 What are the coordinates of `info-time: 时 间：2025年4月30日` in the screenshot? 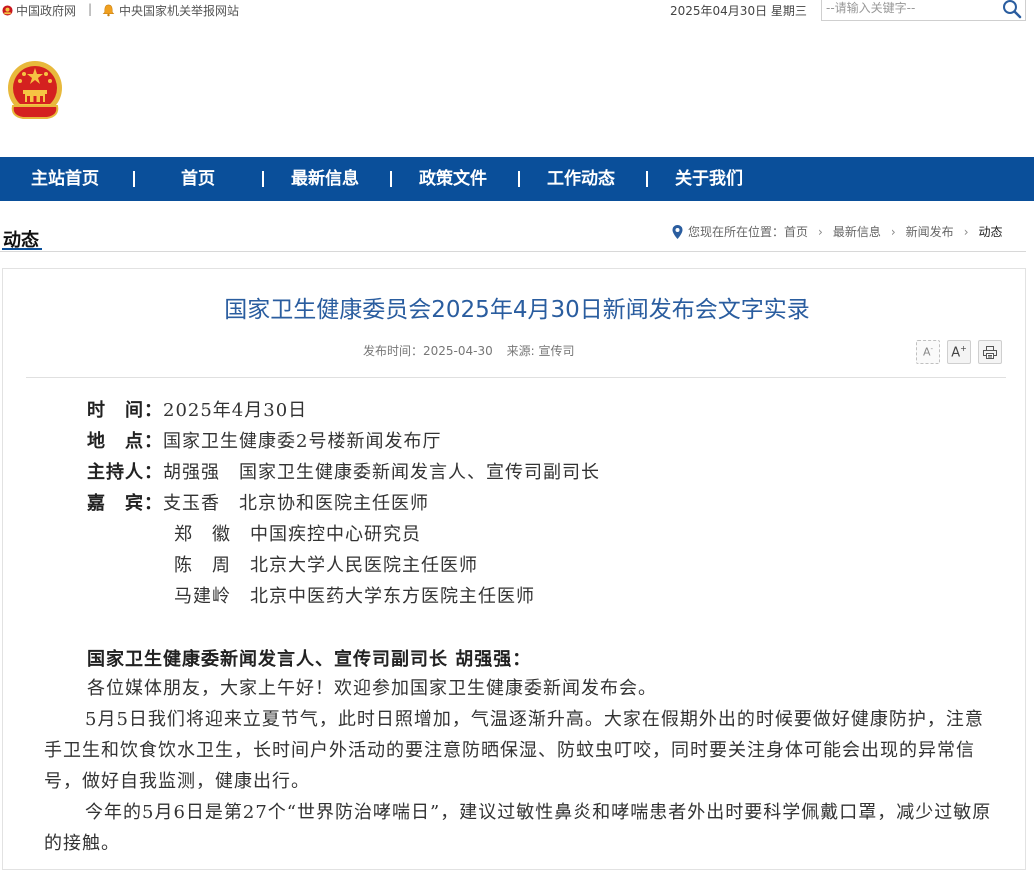 It's located at (197, 409).